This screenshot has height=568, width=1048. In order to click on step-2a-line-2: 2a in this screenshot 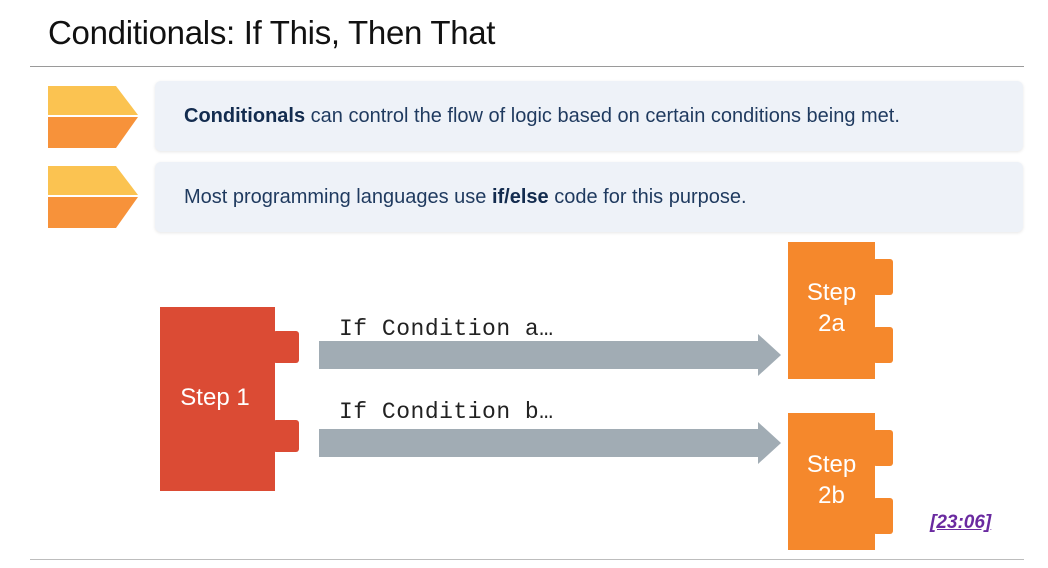, I will do `click(831, 323)`.